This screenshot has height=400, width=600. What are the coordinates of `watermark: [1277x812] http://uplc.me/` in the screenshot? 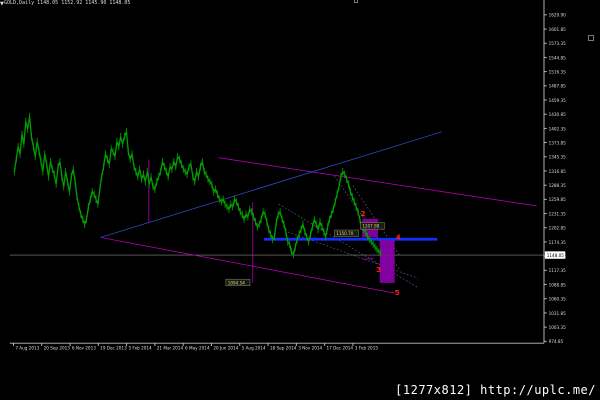 It's located at (495, 390).